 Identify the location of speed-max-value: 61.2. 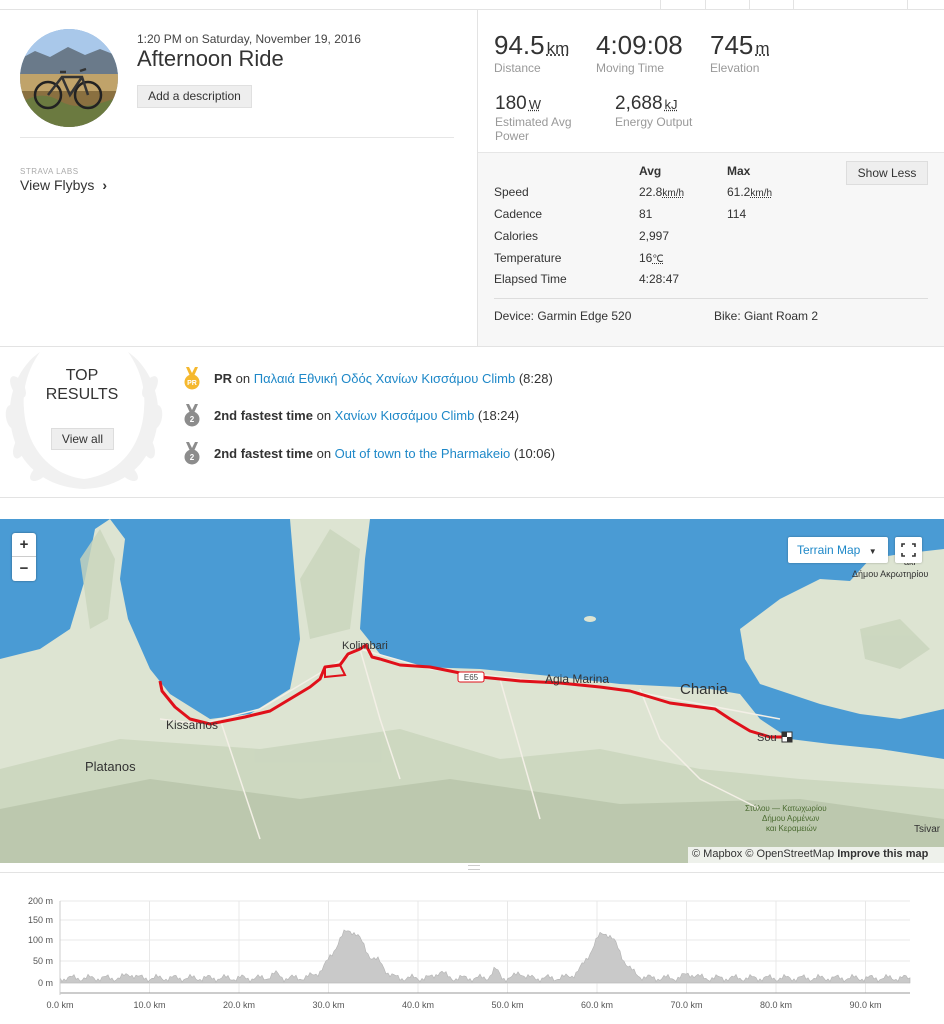
(739, 192).